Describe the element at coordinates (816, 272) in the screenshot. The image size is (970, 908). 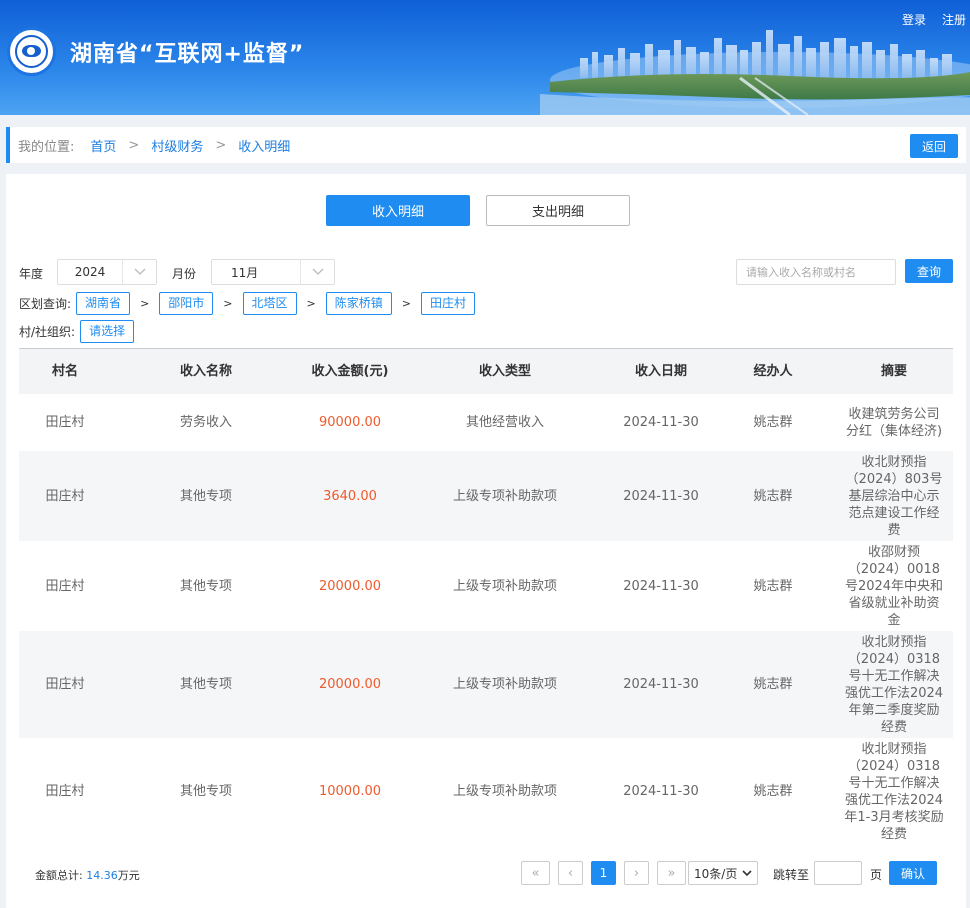
I see `search-input` at that location.